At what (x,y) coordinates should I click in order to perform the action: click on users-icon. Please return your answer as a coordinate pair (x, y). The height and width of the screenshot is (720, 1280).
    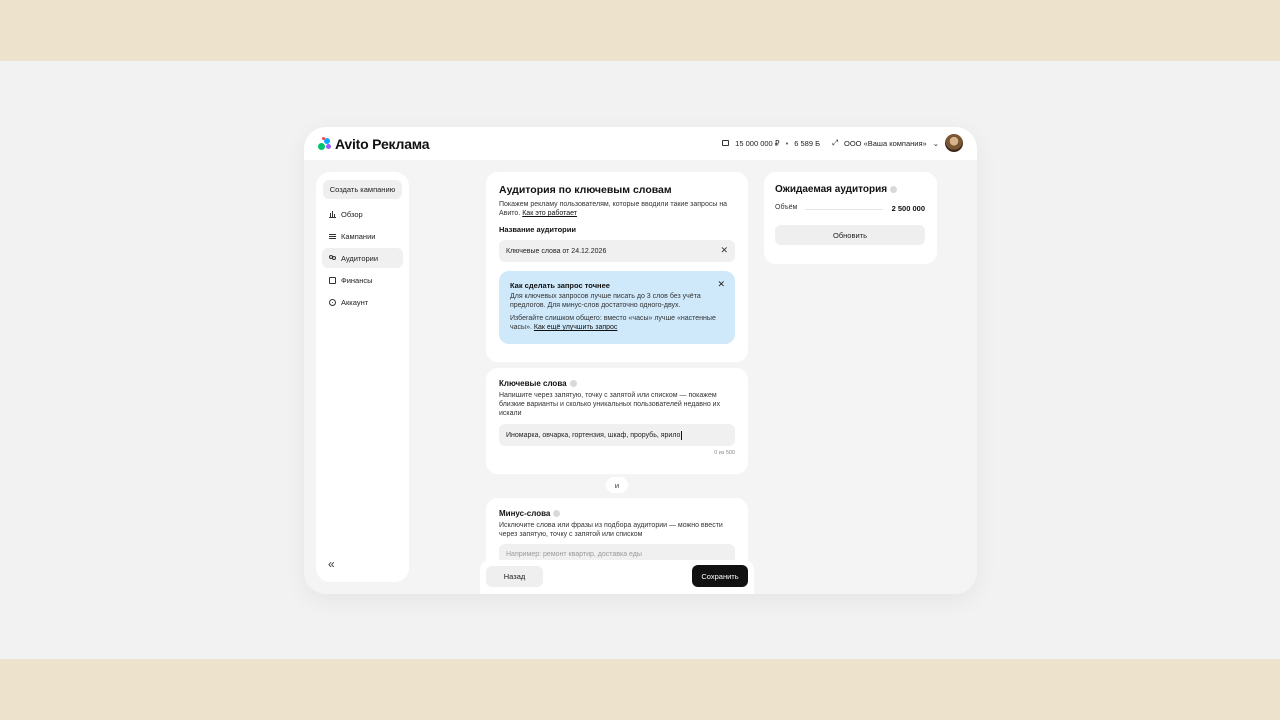
    Looking at the image, I should click on (332, 258).